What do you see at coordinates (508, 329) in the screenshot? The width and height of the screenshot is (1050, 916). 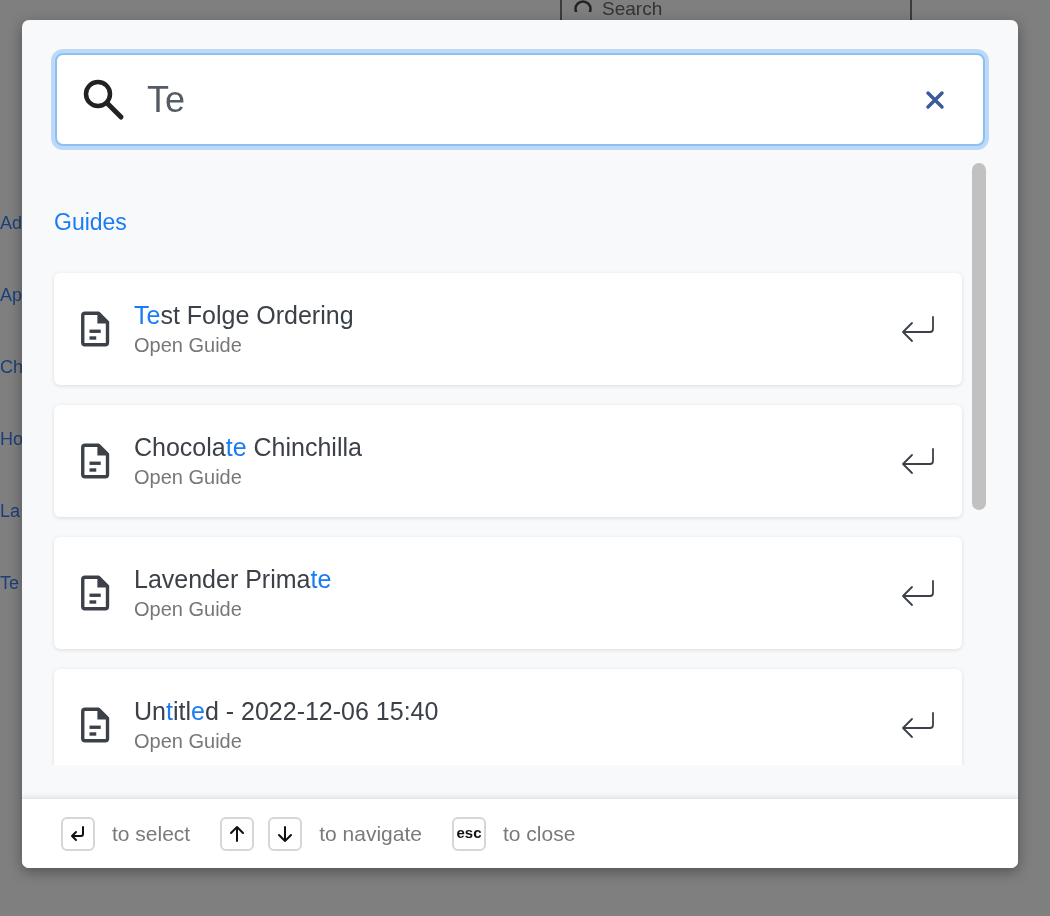 I see `result-item: Test Folge Ordering Open Guide` at bounding box center [508, 329].